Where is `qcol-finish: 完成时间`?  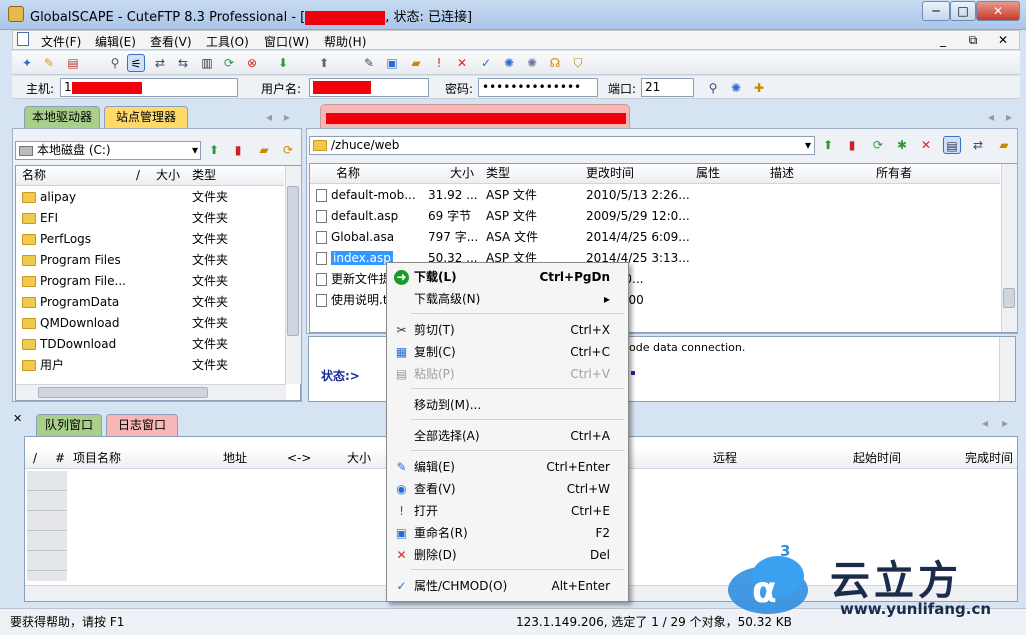 qcol-finish: 完成时间 is located at coordinates (989, 458).